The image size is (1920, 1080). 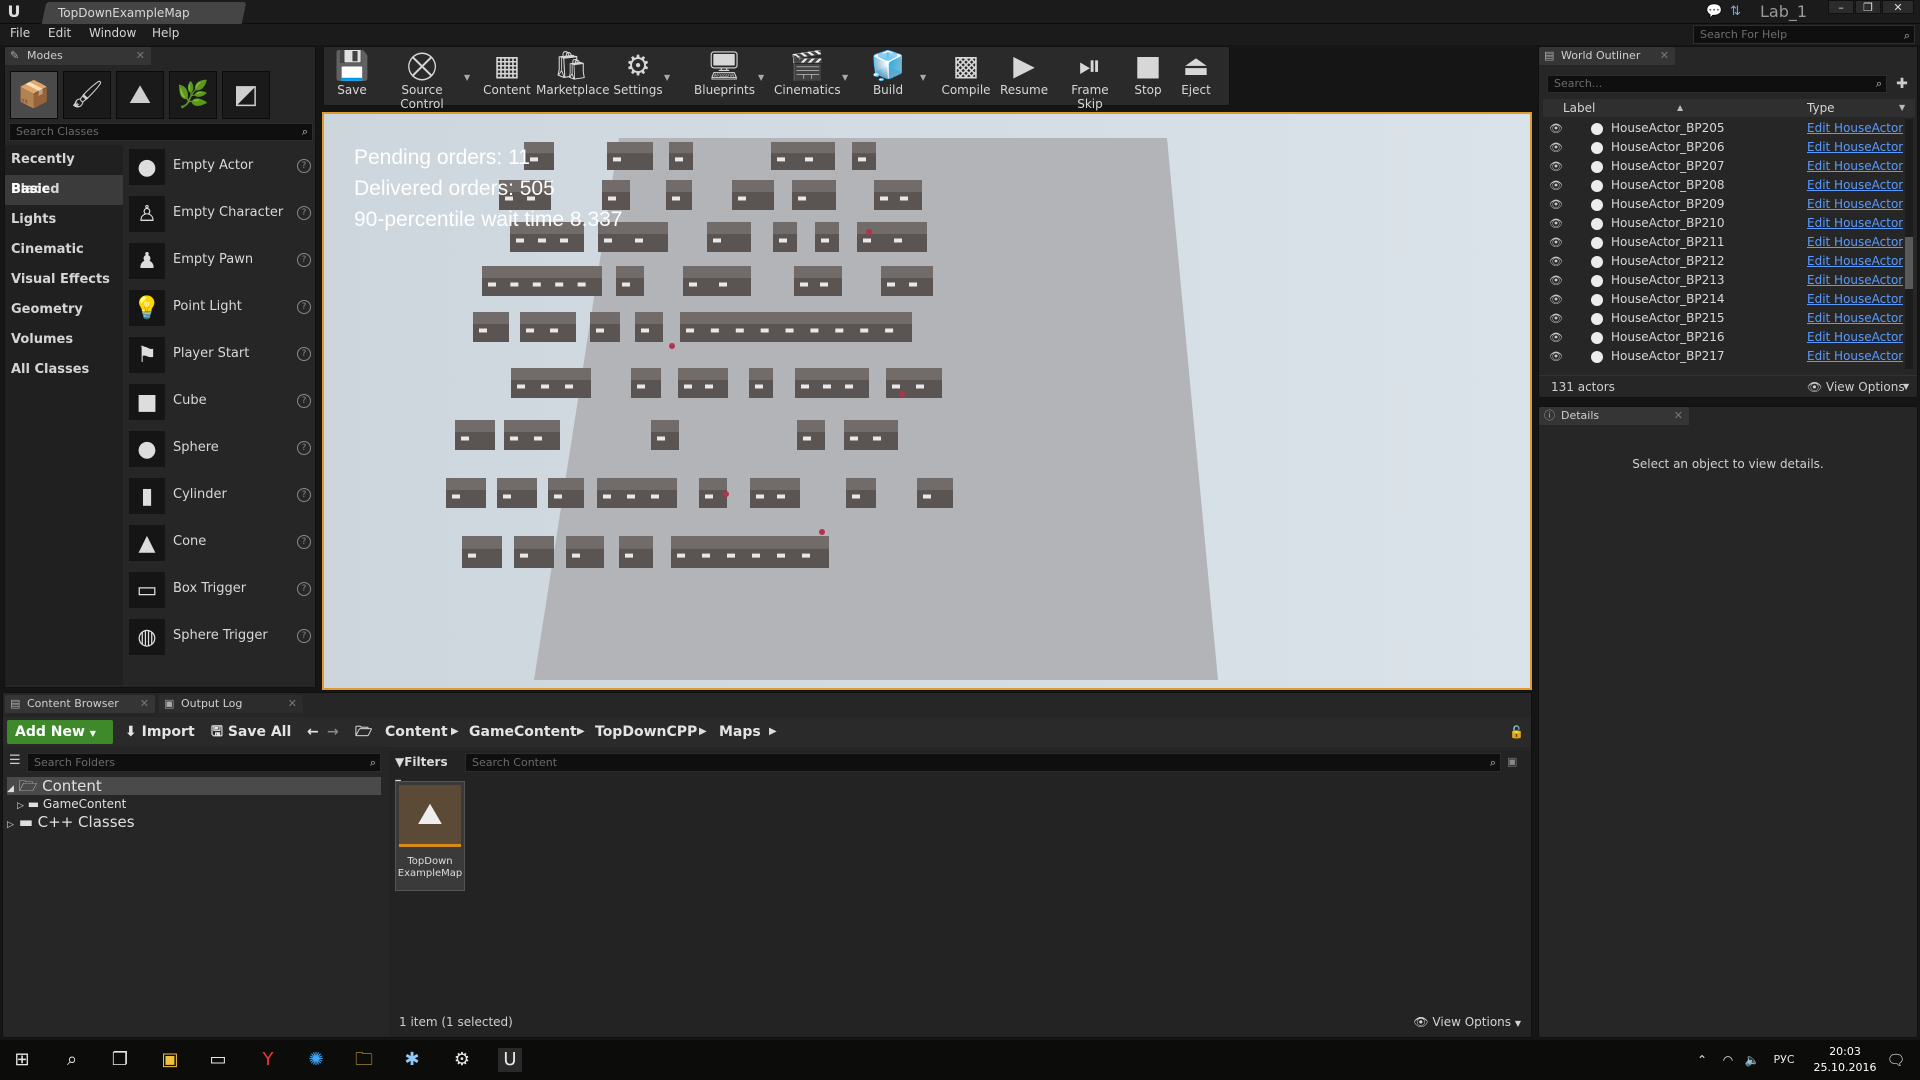 I want to click on tab-modes: ✎ Modes ✕, so click(x=78, y=56).